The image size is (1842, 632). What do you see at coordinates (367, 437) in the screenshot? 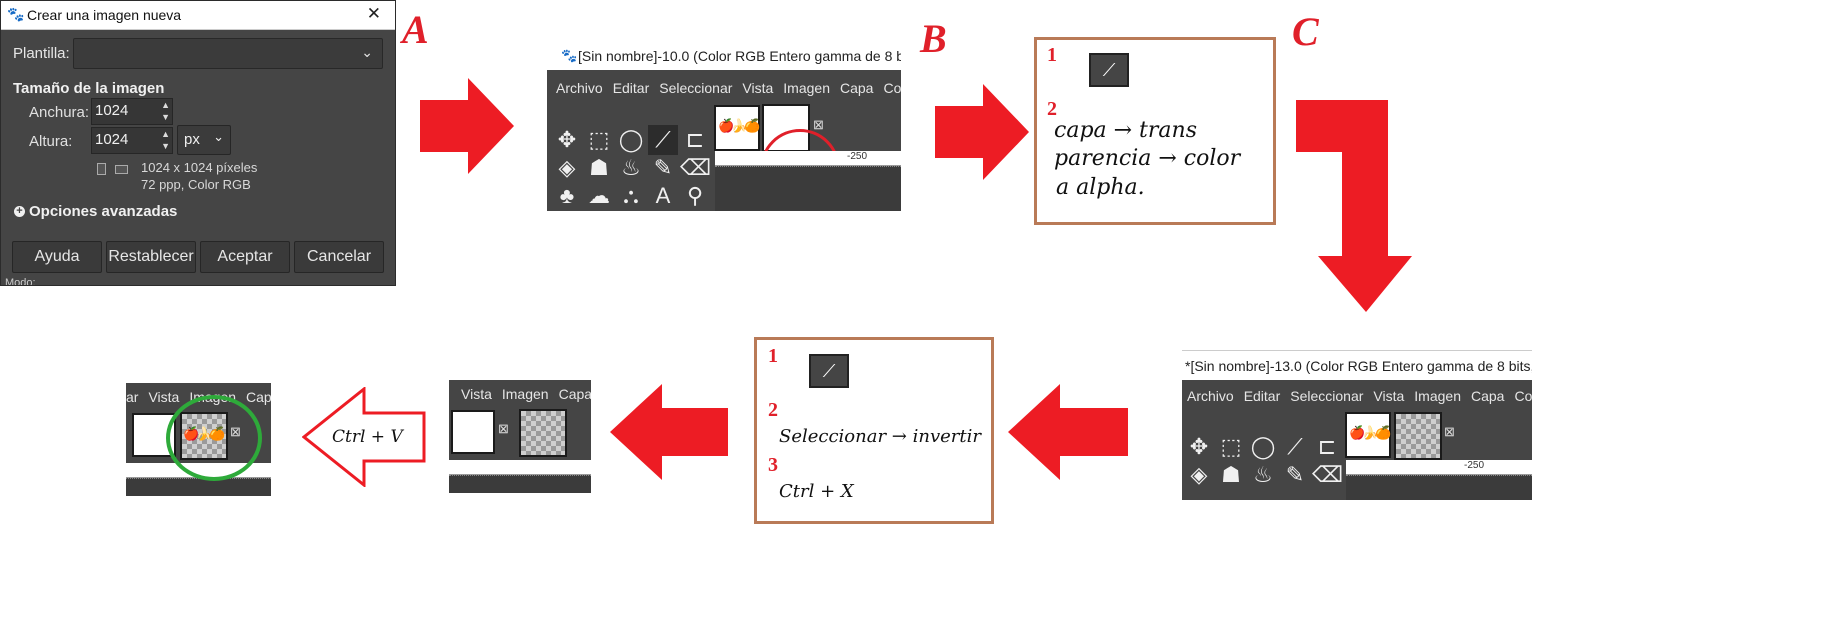
I see `paste-shortcut-label: Ctrl + V` at bounding box center [367, 437].